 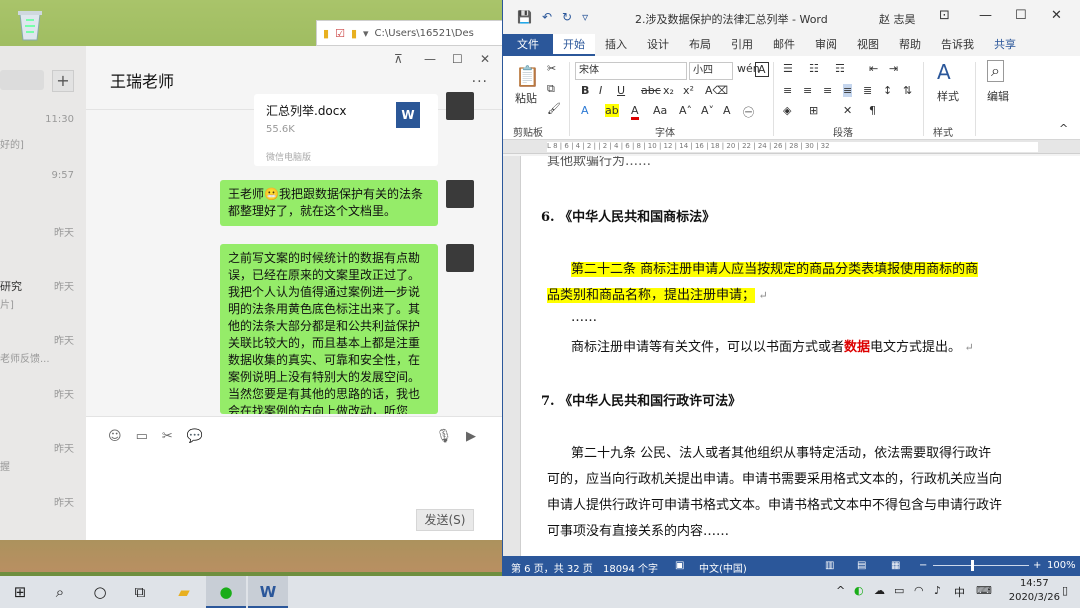 I want to click on font-size-select: 小四, so click(x=711, y=71).